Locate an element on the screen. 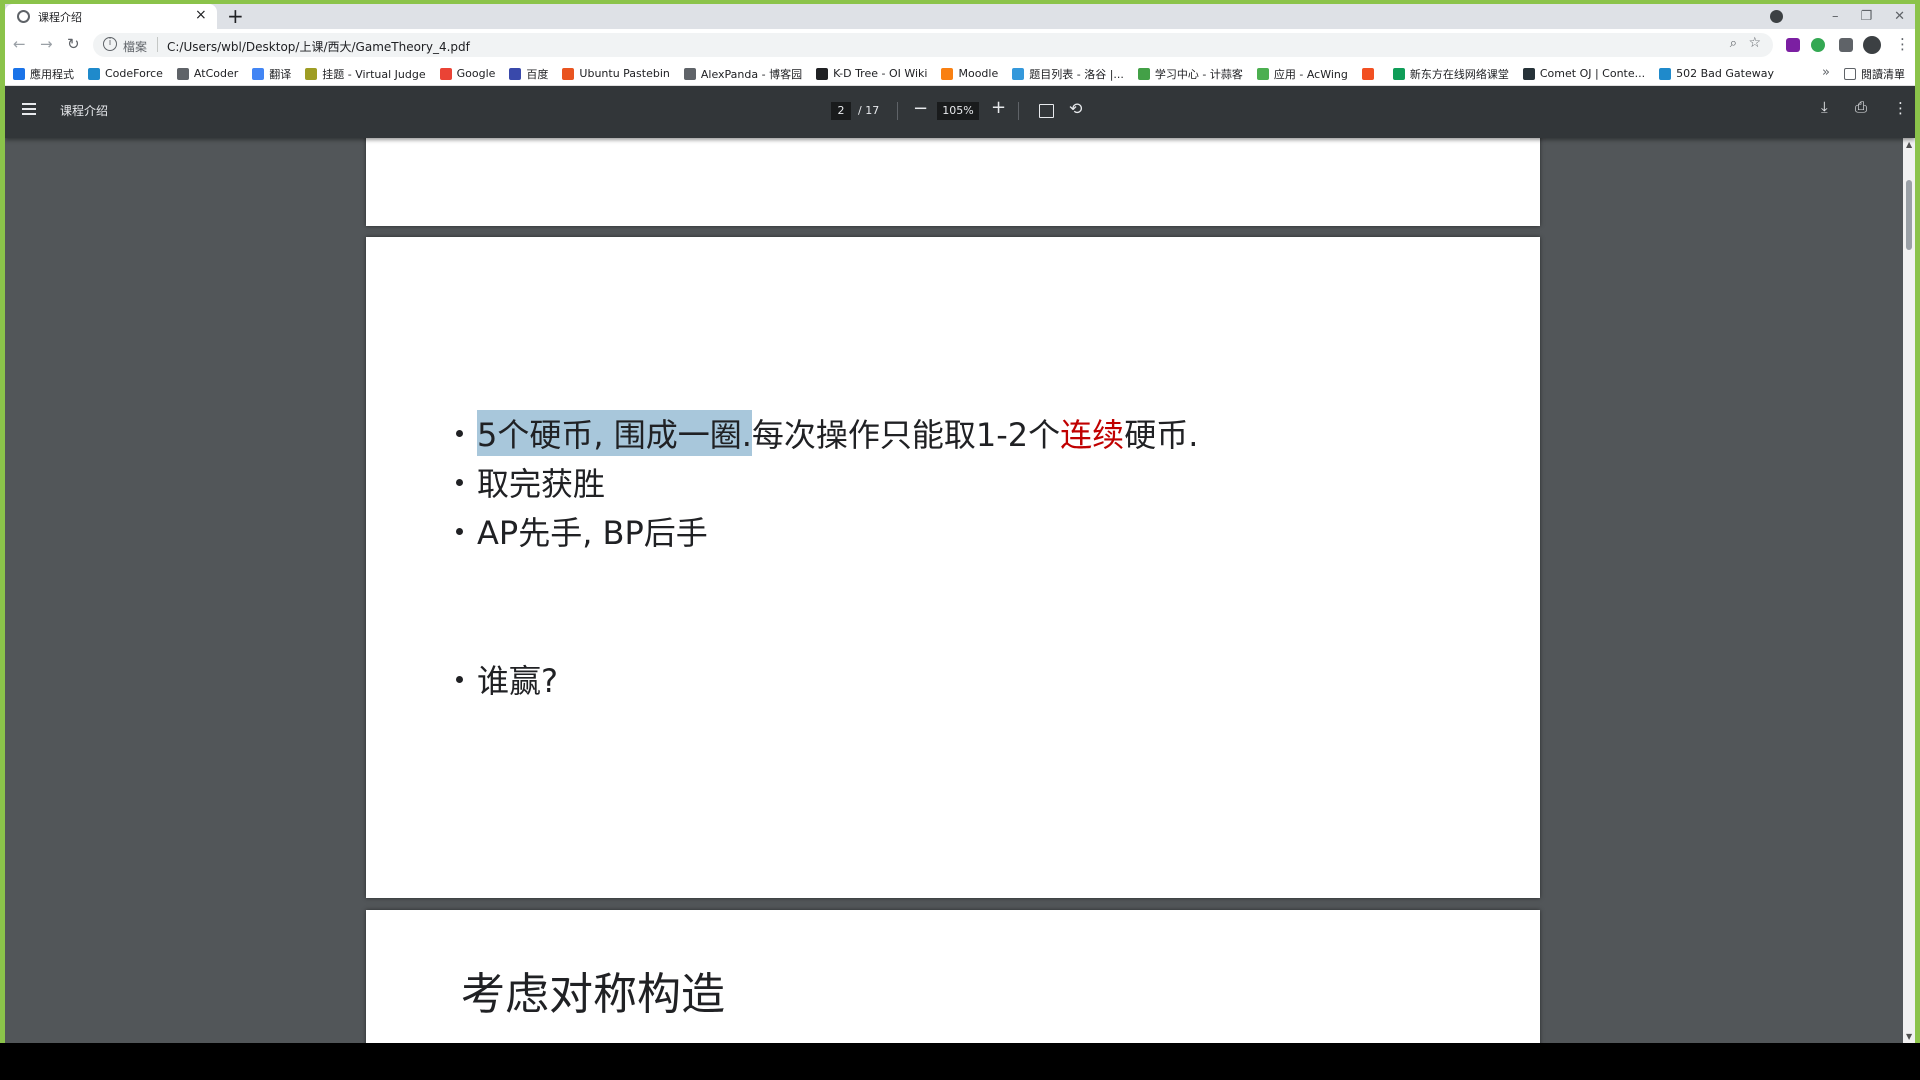 The height and width of the screenshot is (1080, 1920). bookmark-item: 学习中心 - 计蒜客 is located at coordinates (1190, 74).